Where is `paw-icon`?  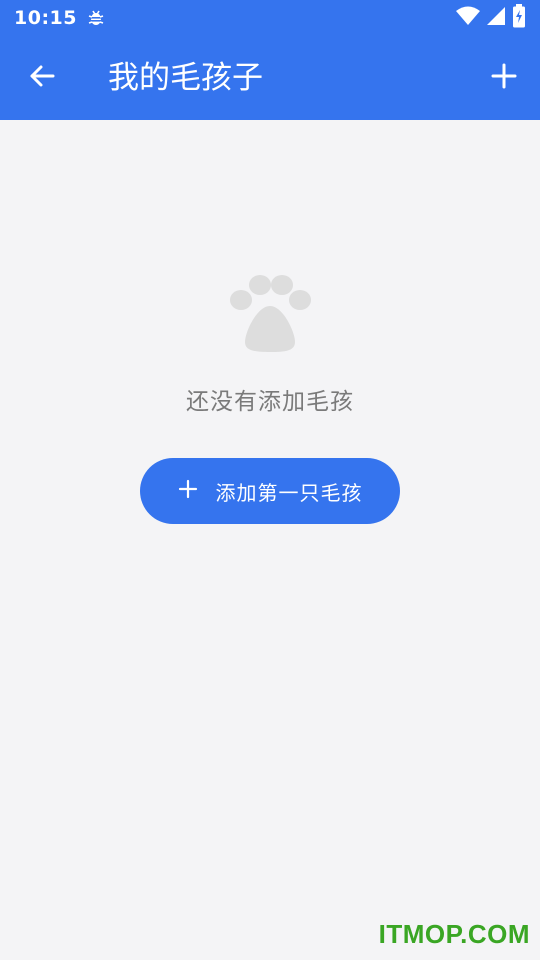 paw-icon is located at coordinates (270, 312).